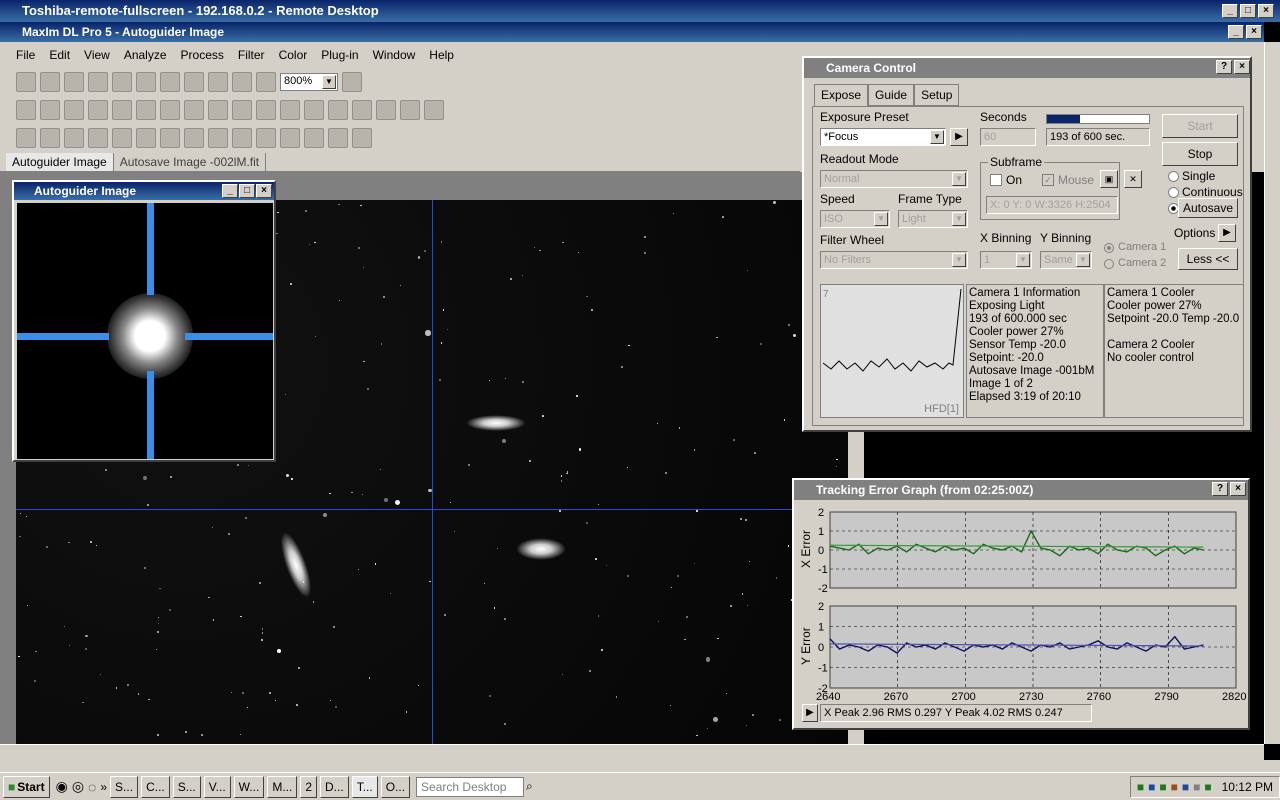 The height and width of the screenshot is (800, 1280). I want to click on filter-select: No Filters ▼, so click(894, 260).